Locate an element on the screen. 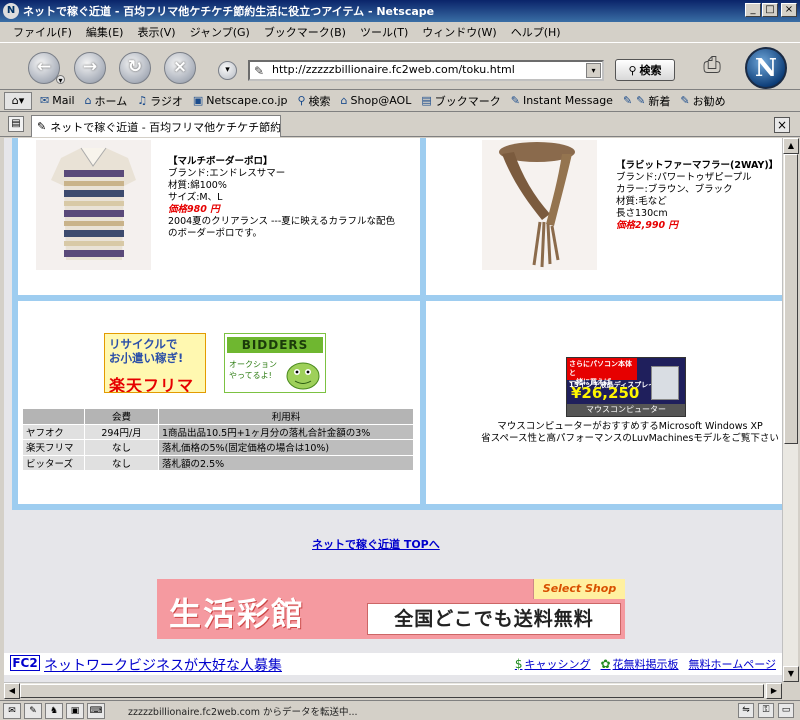 The width and height of the screenshot is (800, 720). mouse-banner-top: さらにパソコン本体と 一緒に買えば is located at coordinates (602, 372).